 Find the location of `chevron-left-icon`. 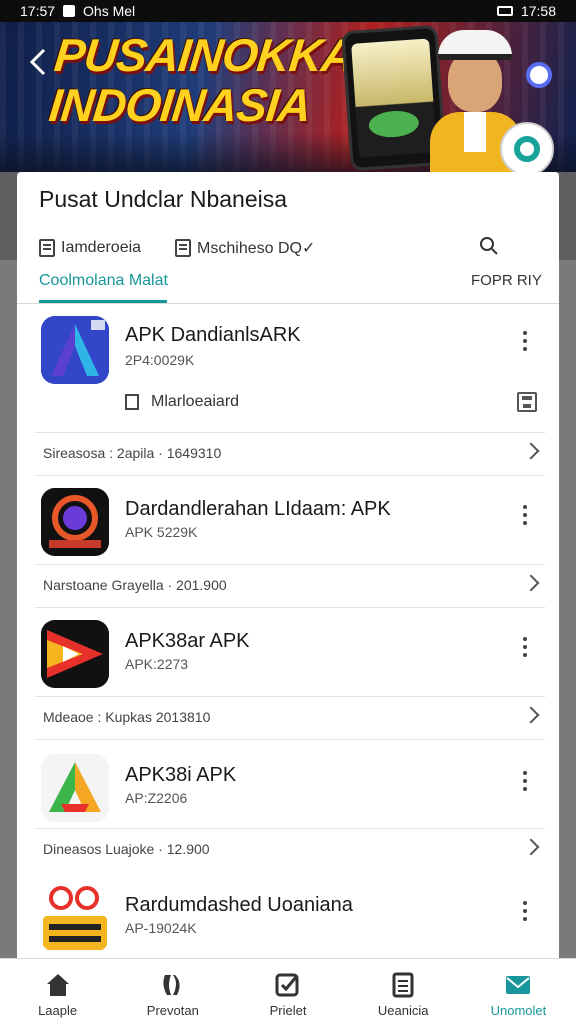

chevron-left-icon is located at coordinates (37, 62).